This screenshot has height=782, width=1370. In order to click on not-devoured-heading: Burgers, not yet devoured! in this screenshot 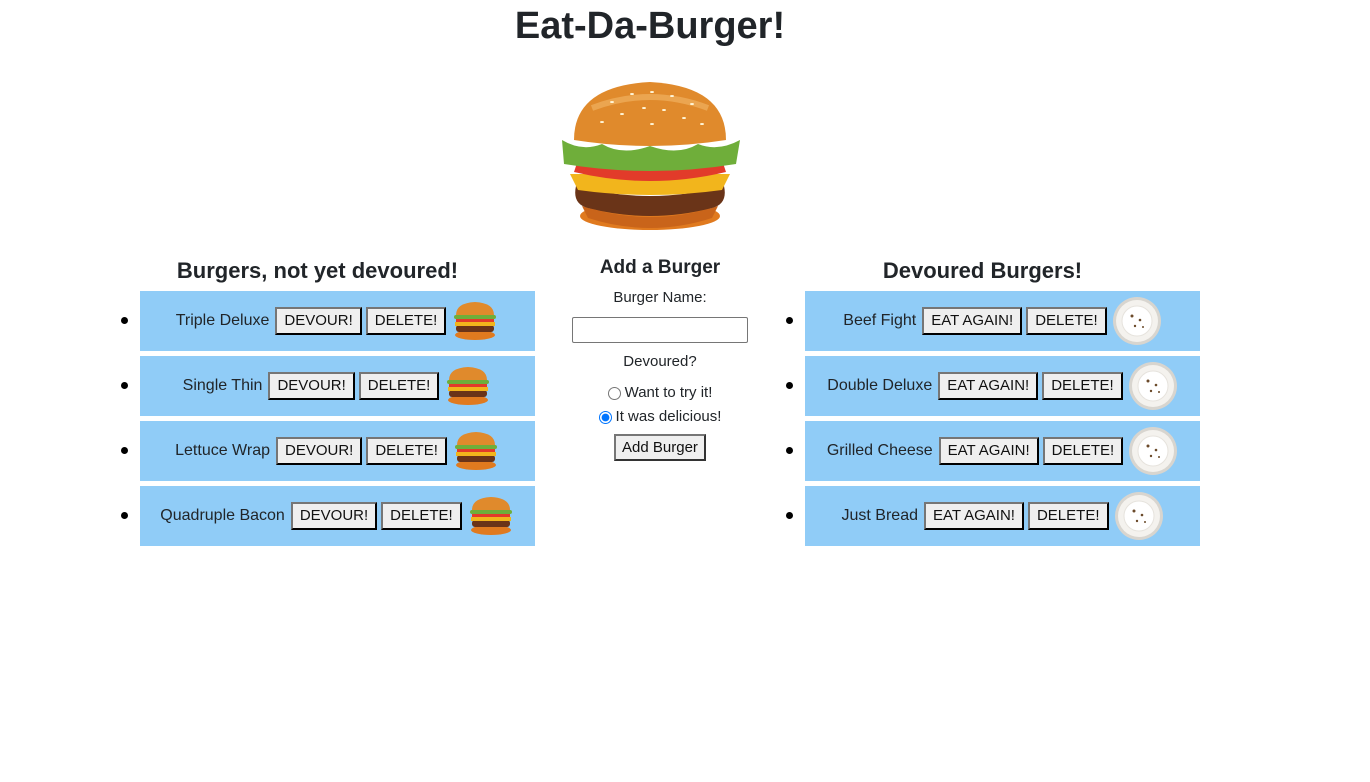, I will do `click(317, 270)`.